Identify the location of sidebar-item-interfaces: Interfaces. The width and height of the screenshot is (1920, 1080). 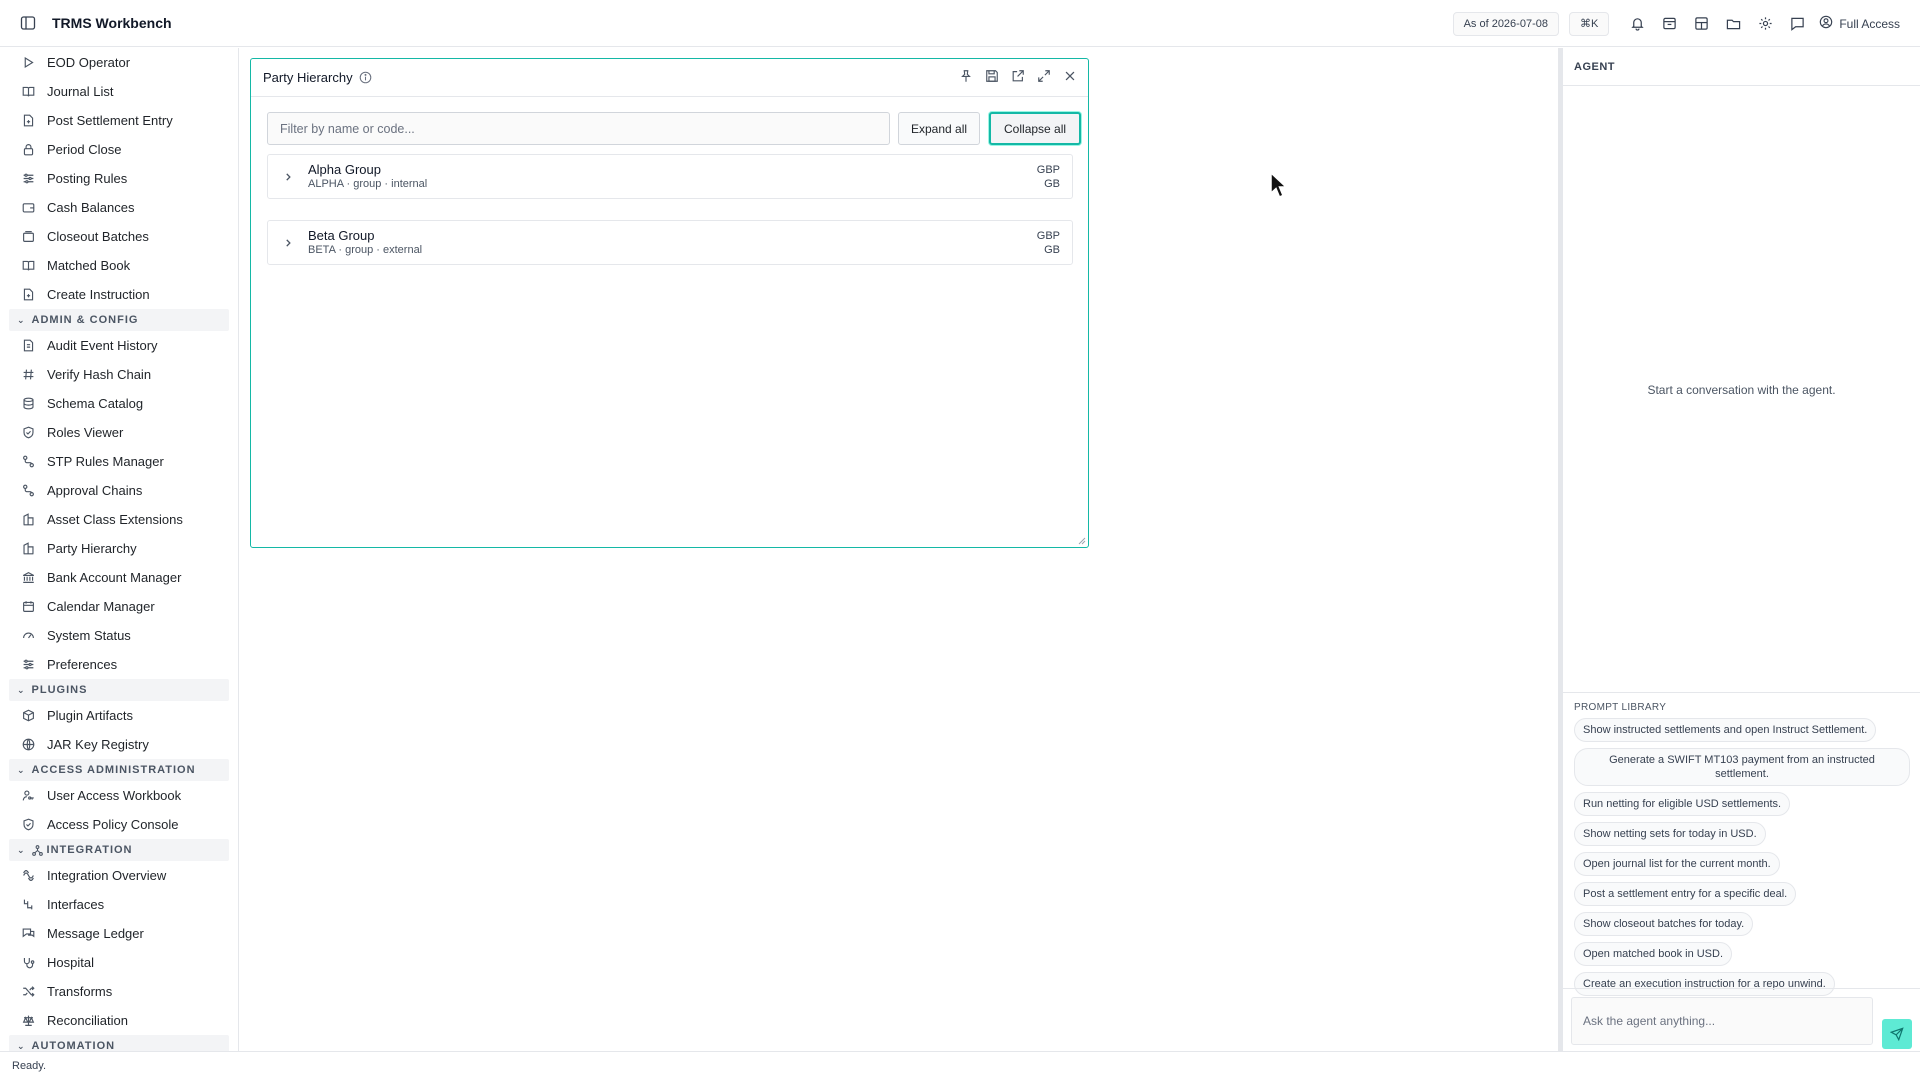
(119, 904).